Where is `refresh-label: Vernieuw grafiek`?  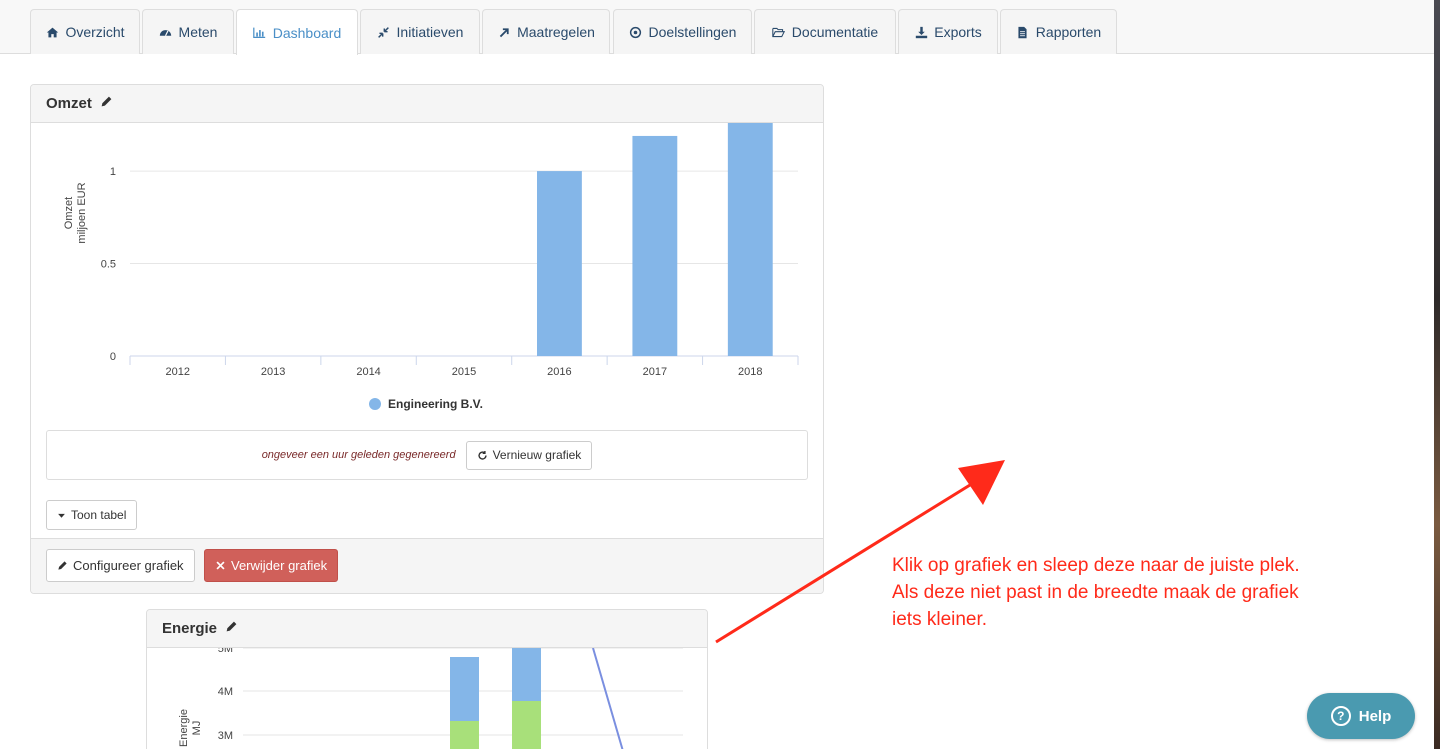
refresh-label: Vernieuw grafiek is located at coordinates (537, 455).